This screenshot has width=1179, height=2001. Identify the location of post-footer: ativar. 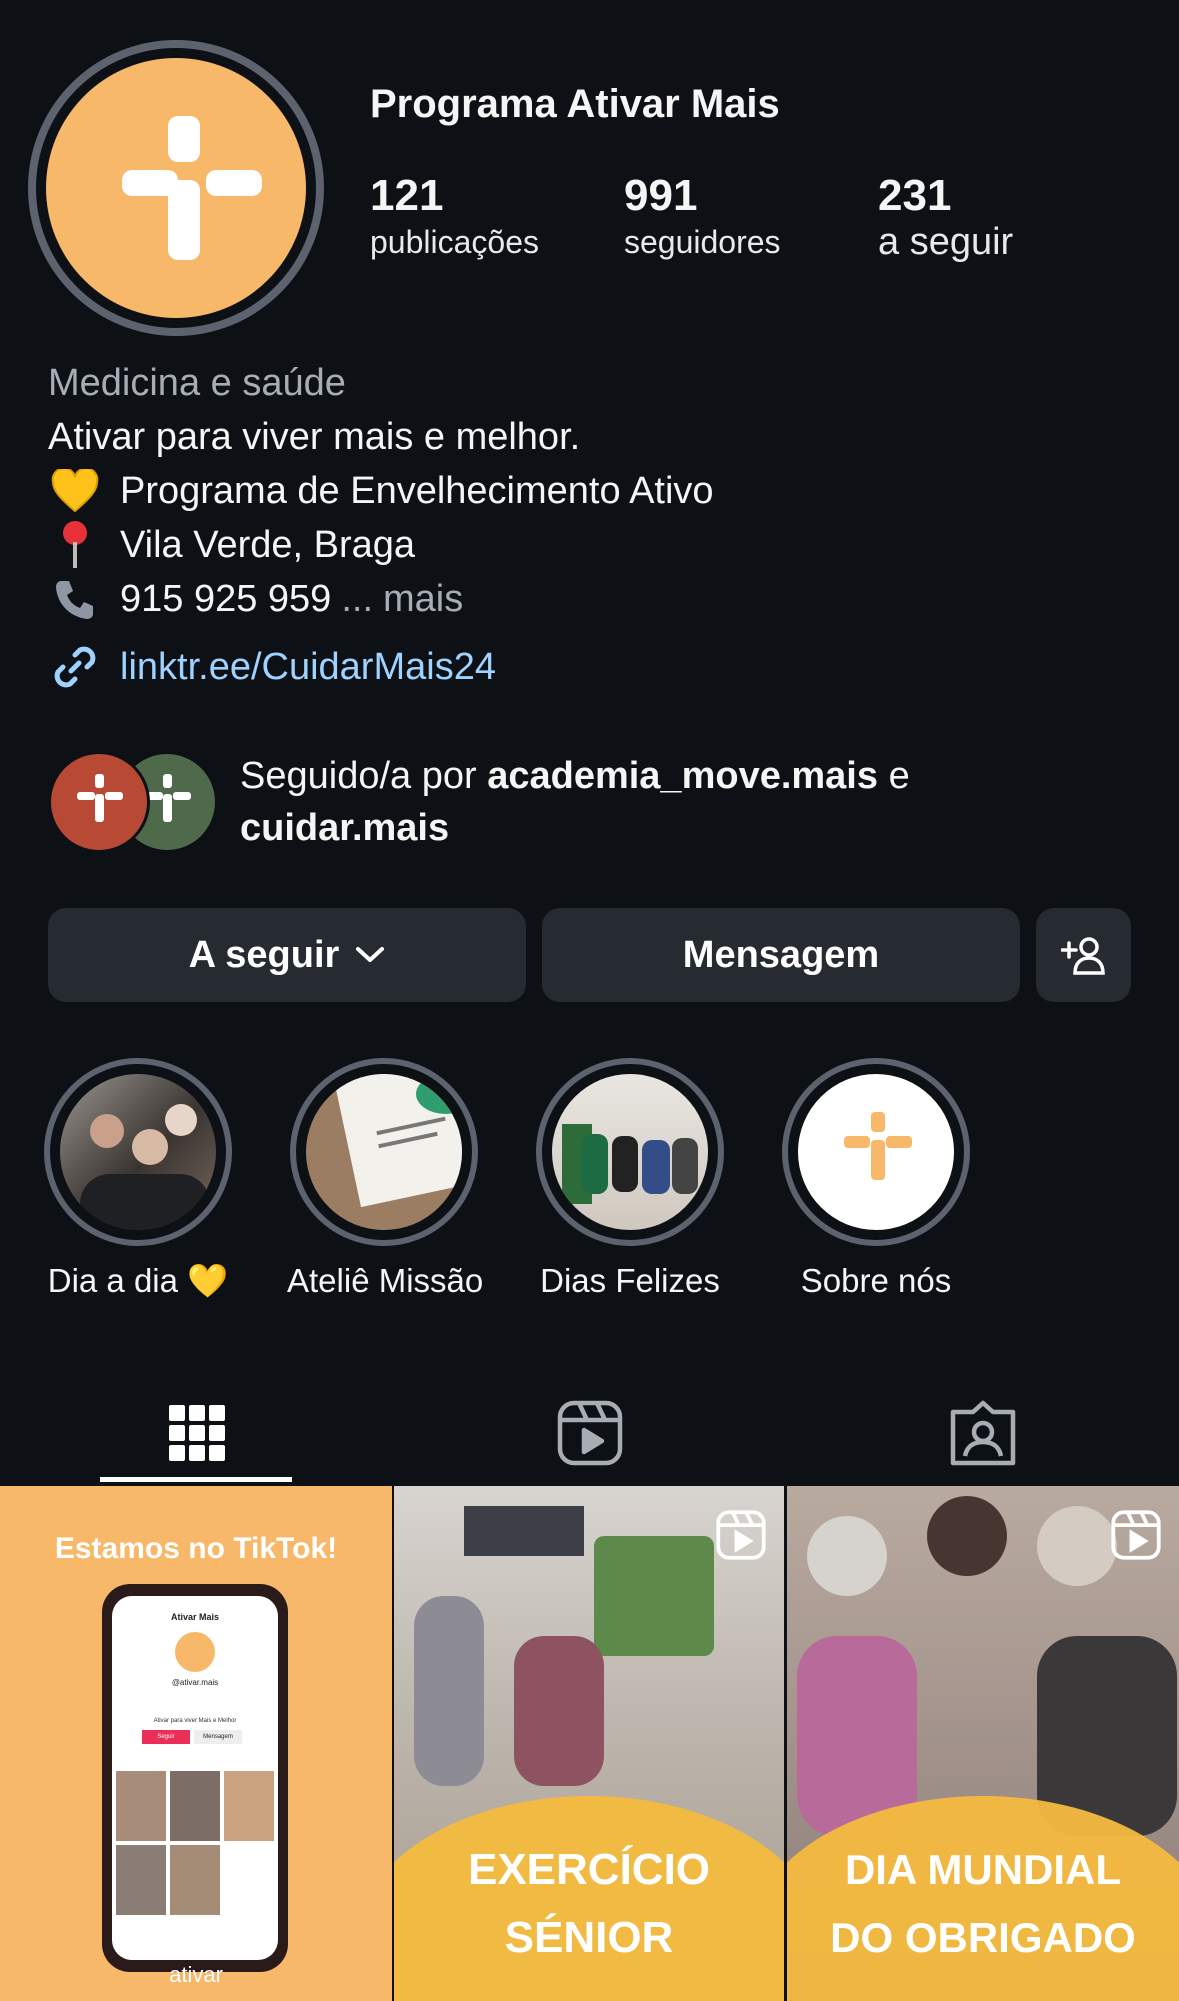
(196, 1974).